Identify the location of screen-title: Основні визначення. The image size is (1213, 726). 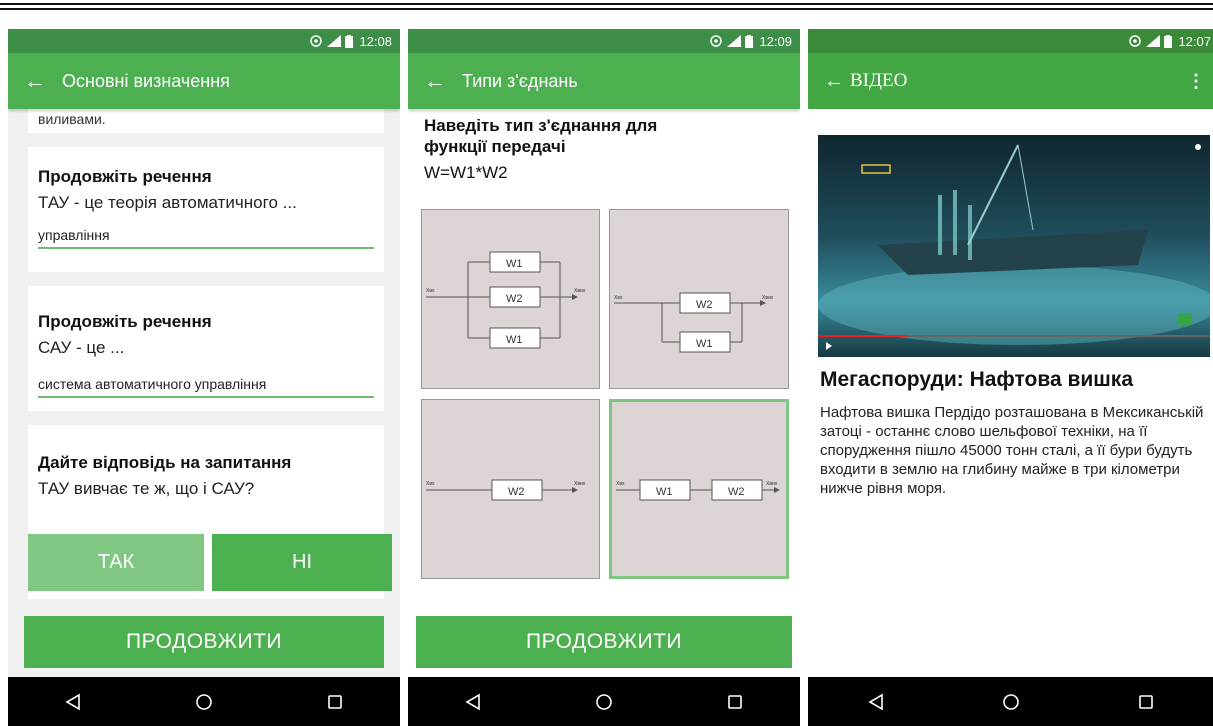
(146, 80).